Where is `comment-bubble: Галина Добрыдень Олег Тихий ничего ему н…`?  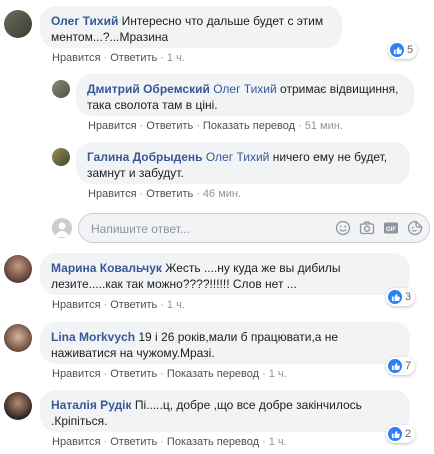 comment-bubble: Галина Добрыдень Олег Тихий ничего ему н… is located at coordinates (243, 163).